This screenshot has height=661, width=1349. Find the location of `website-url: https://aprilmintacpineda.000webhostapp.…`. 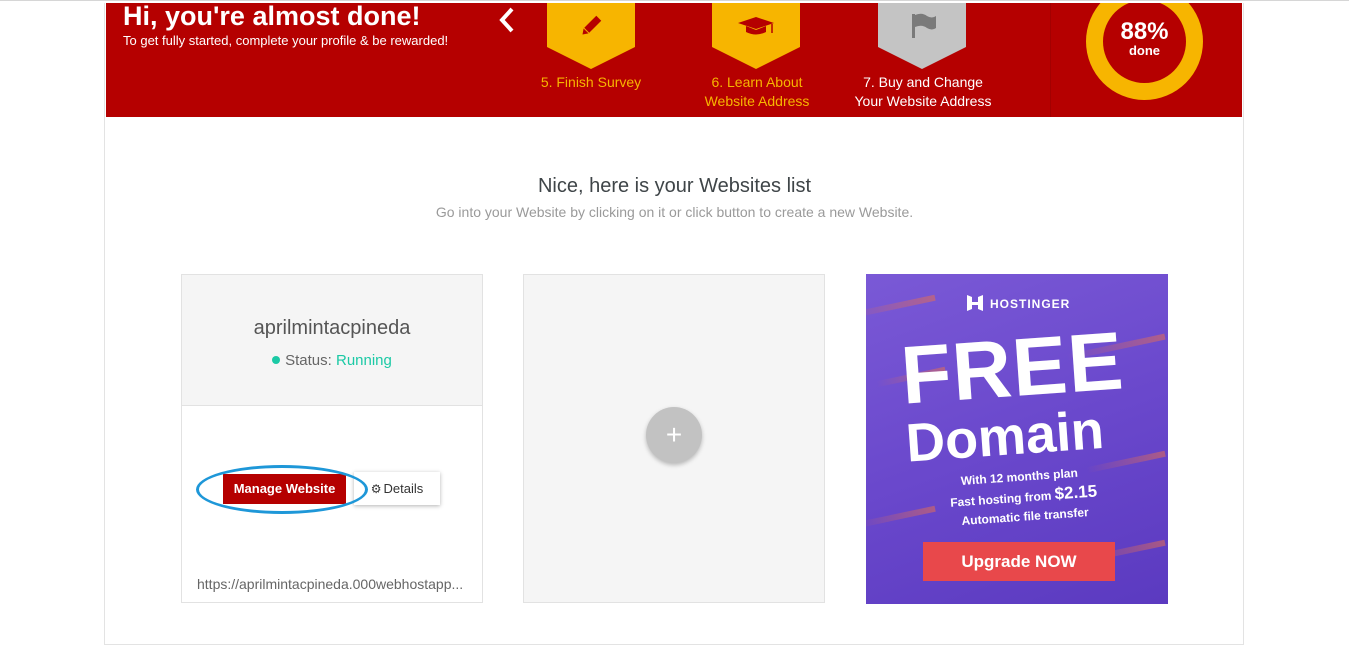

website-url: https://aprilmintacpineda.000webhostapp.… is located at coordinates (334, 584).